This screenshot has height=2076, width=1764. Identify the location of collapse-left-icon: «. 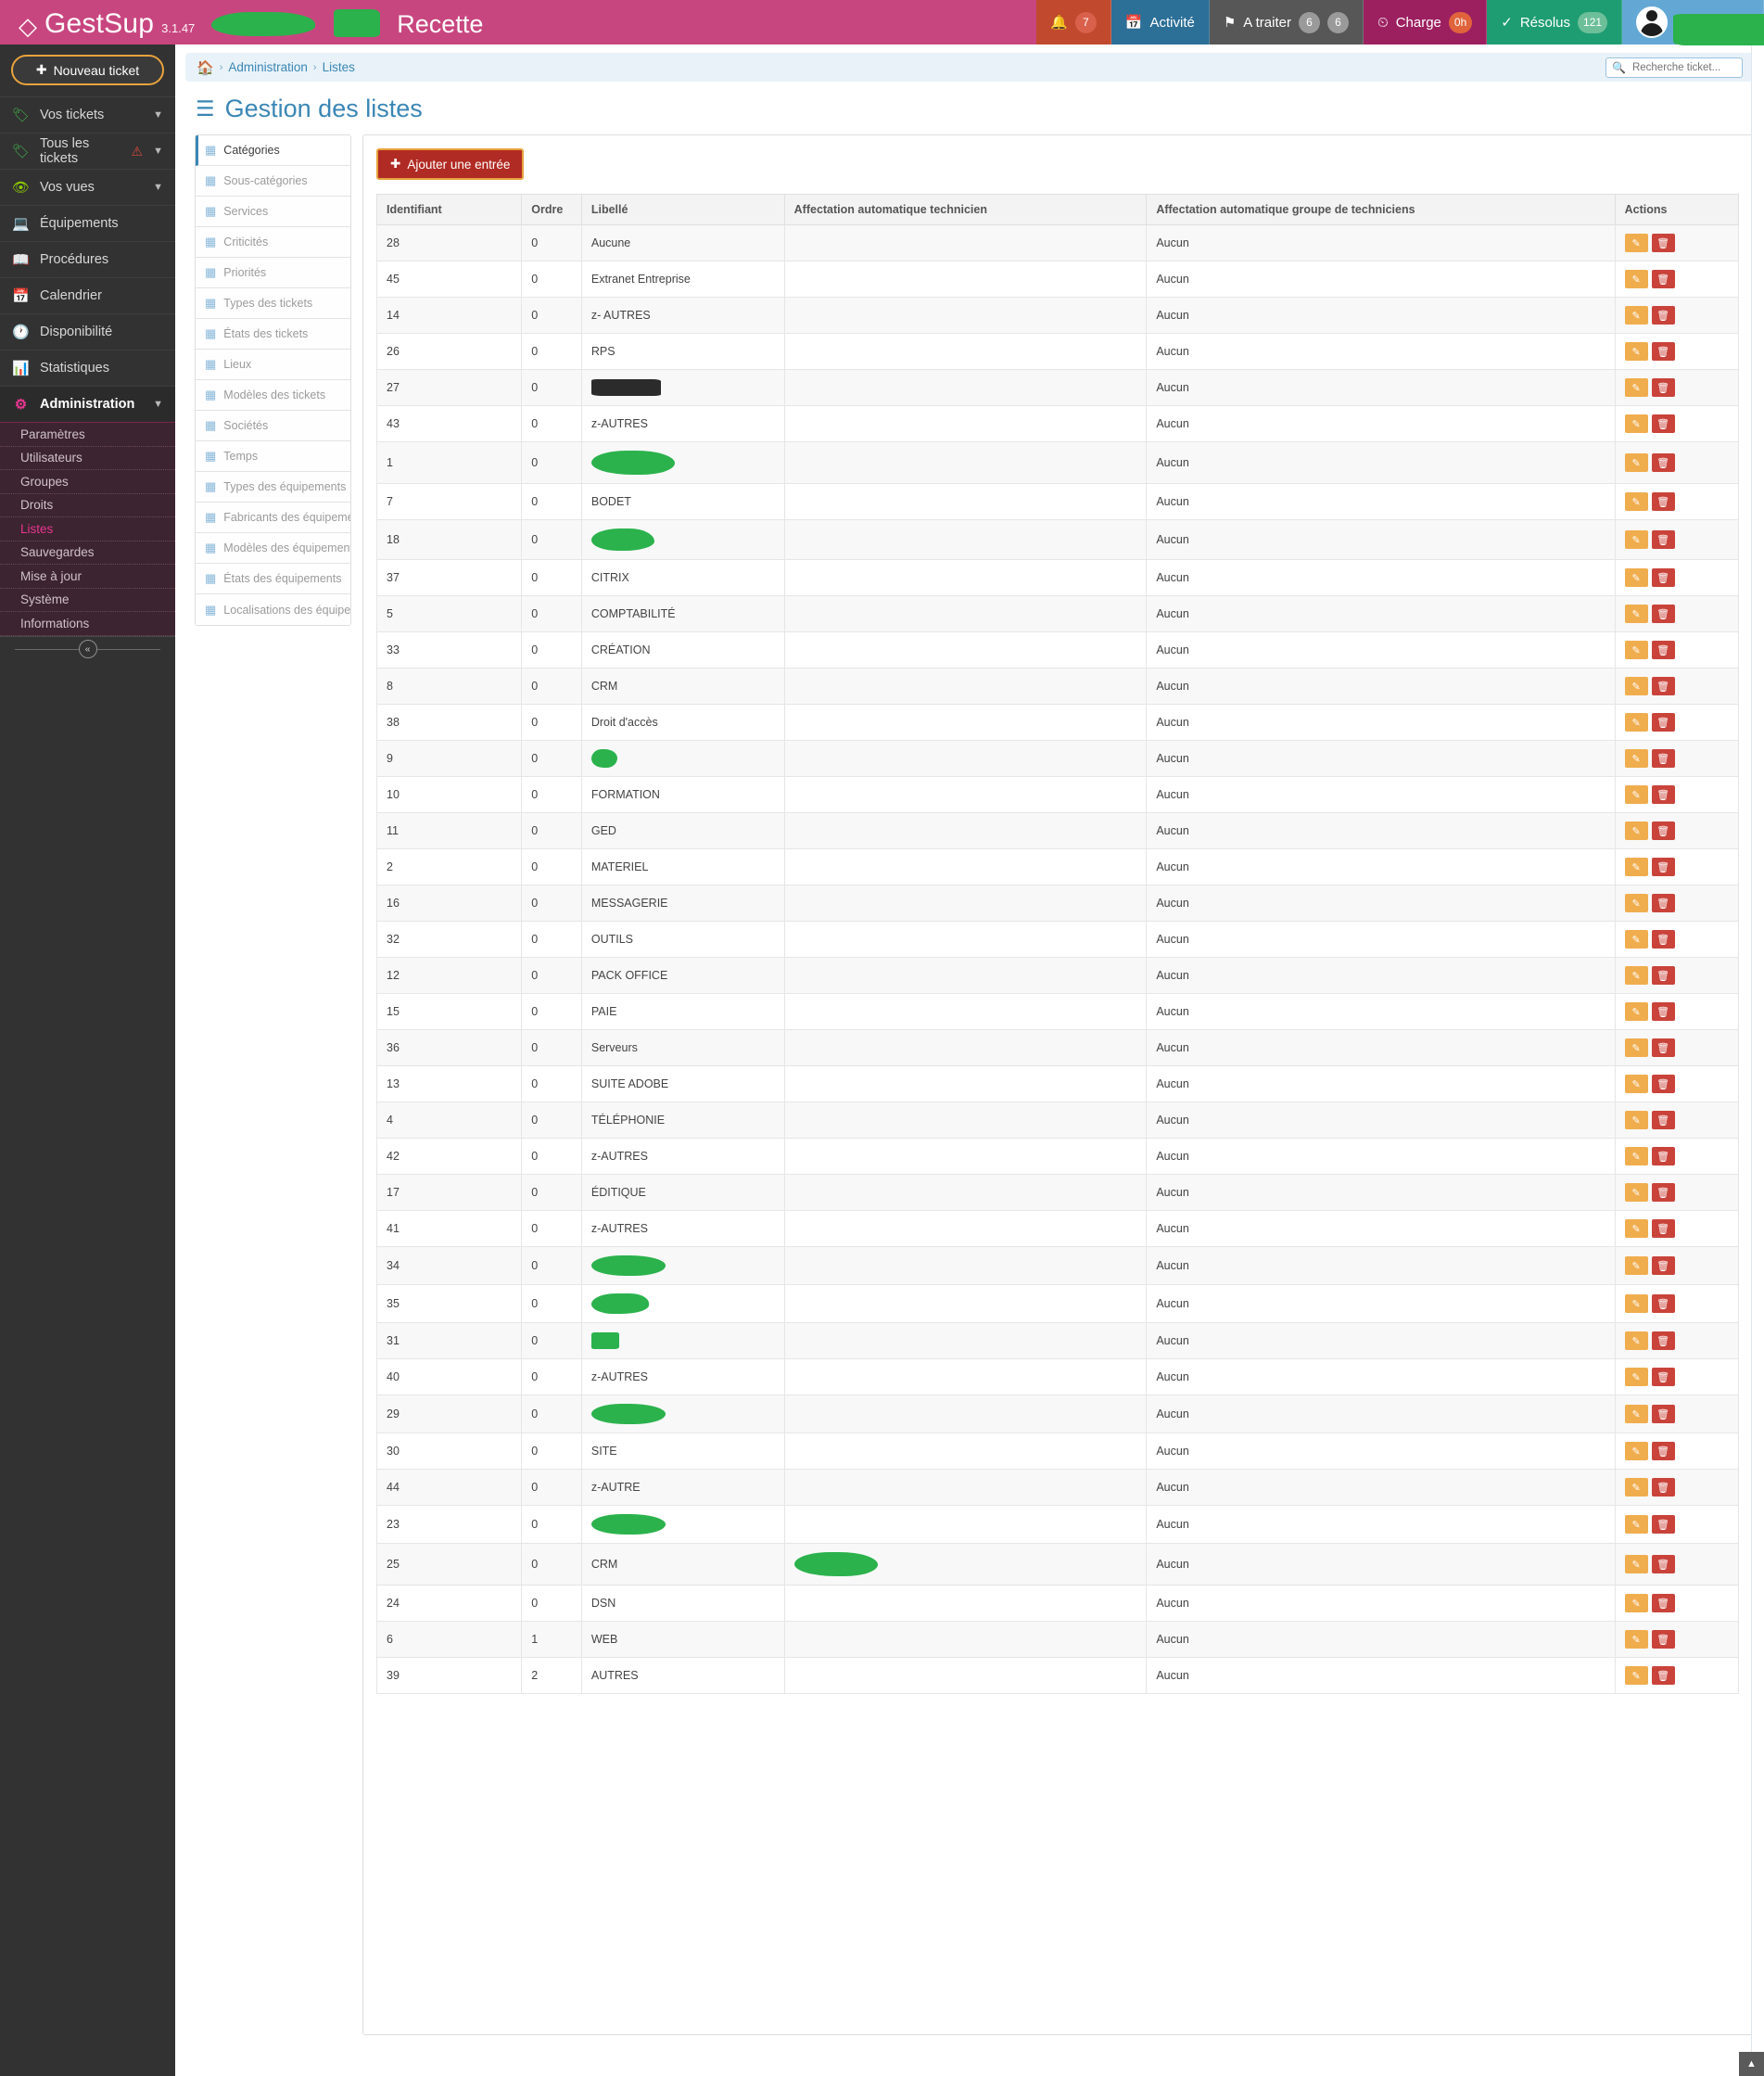
(88, 649).